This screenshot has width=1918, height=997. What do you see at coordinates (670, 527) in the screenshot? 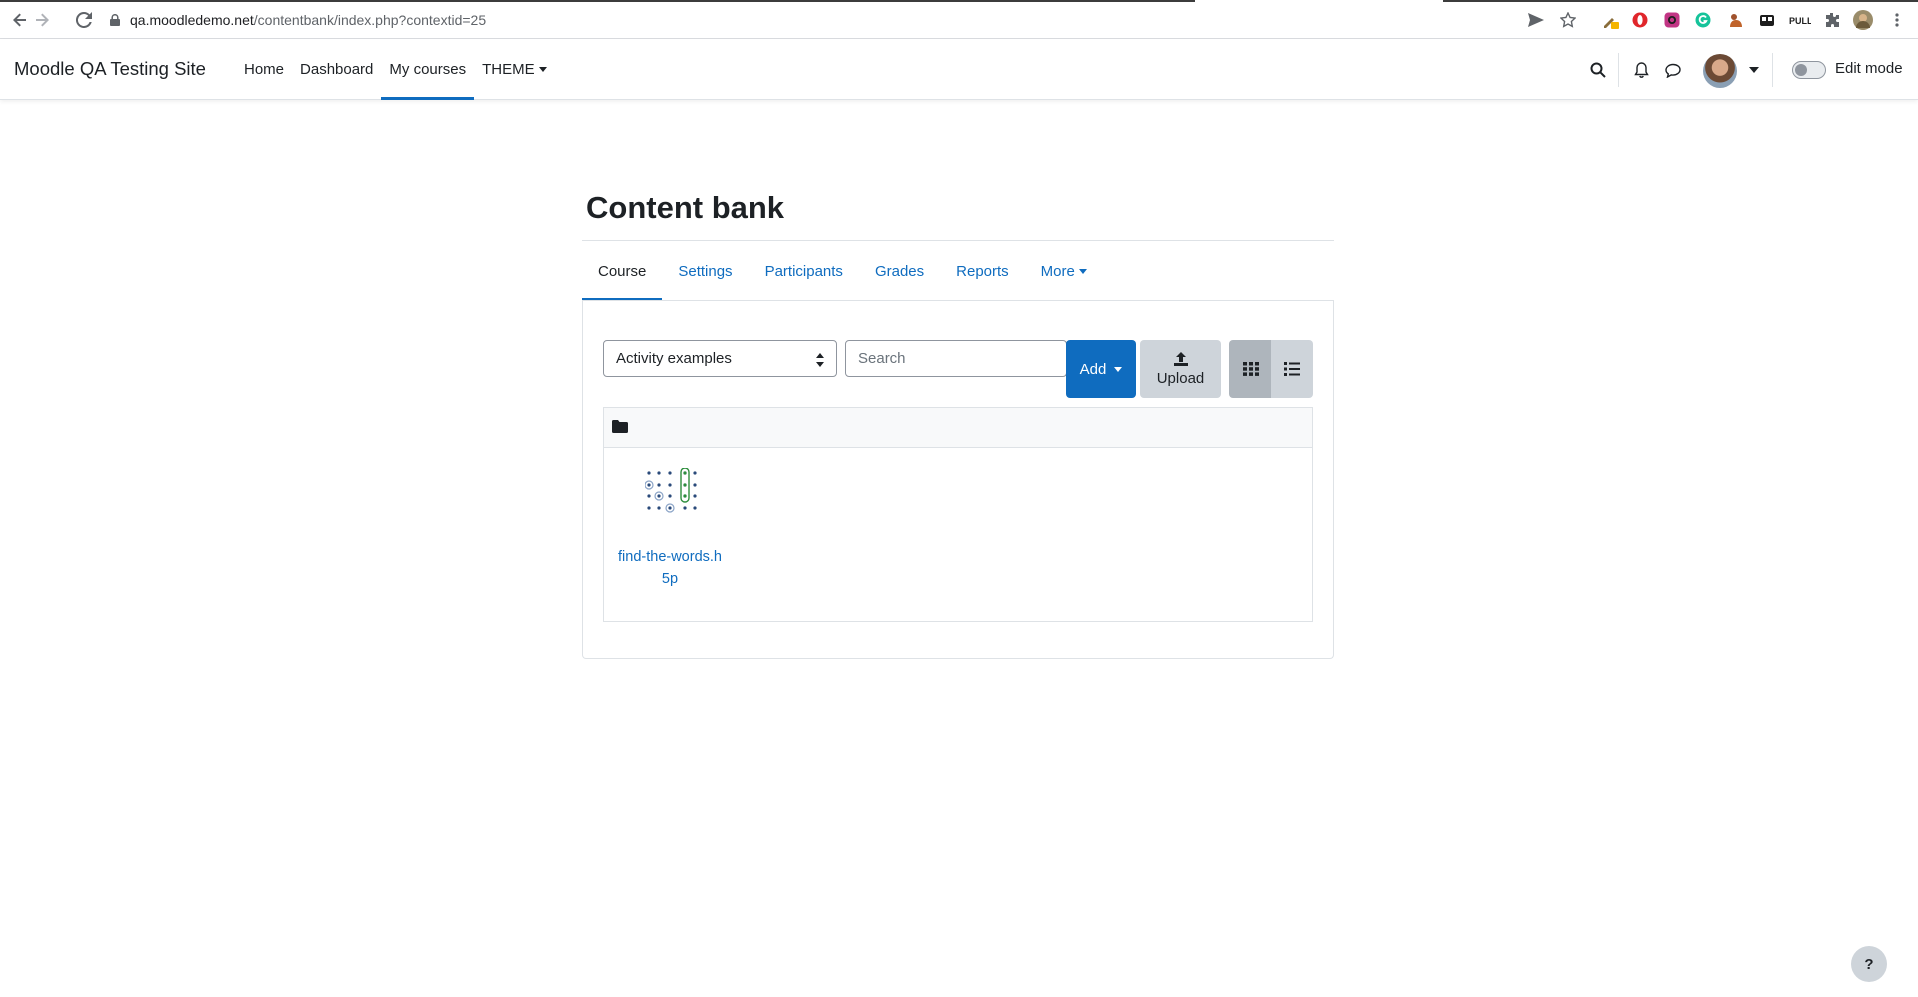
I see `content-item: find-the-words.h5p` at bounding box center [670, 527].